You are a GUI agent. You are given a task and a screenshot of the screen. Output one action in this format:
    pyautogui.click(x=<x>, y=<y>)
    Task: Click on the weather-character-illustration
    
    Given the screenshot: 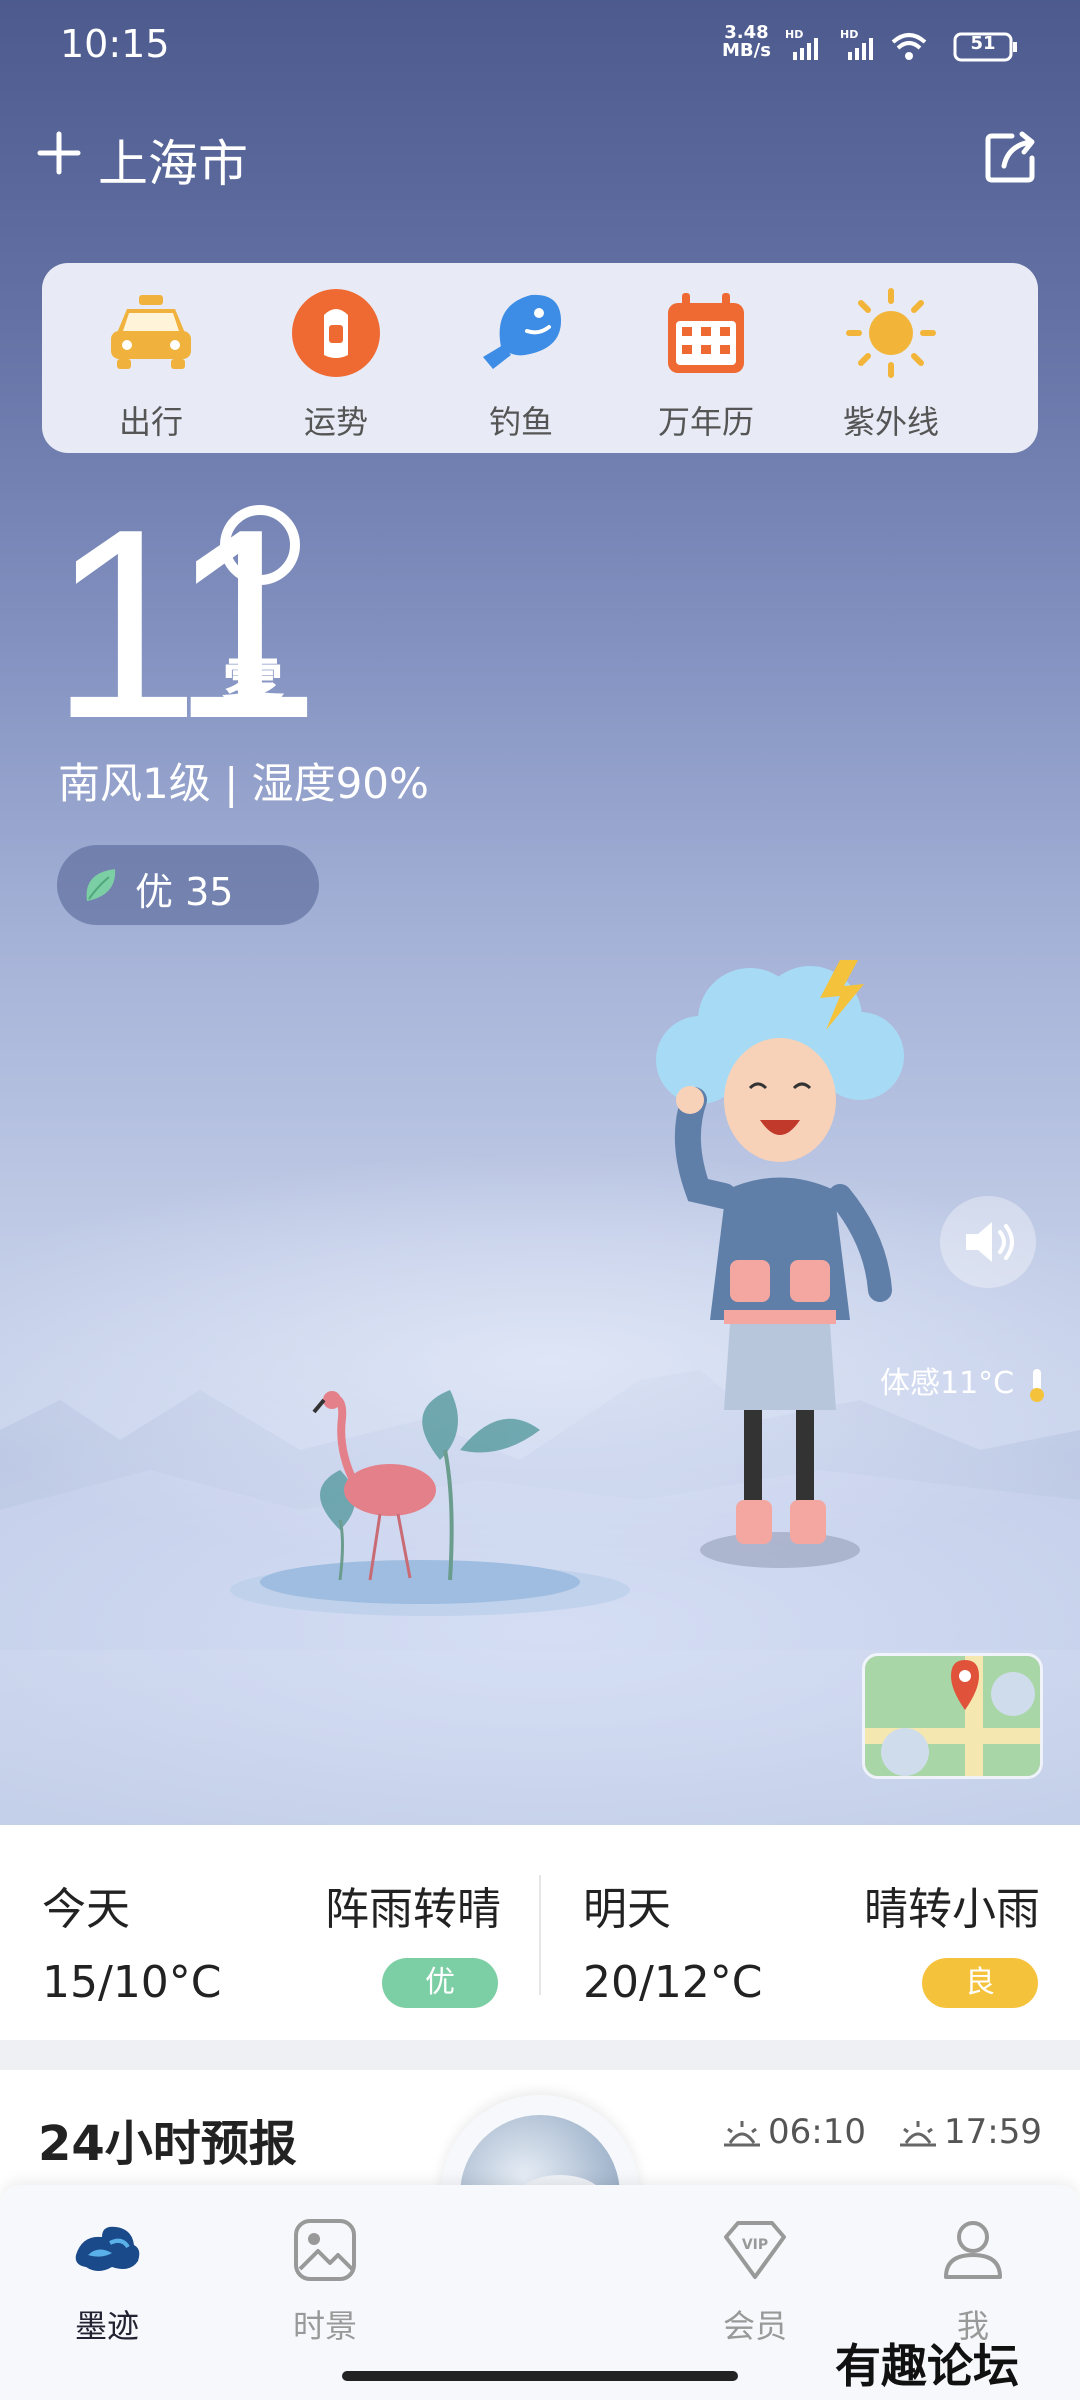 What is the action you would take?
    pyautogui.click(x=780, y=1264)
    